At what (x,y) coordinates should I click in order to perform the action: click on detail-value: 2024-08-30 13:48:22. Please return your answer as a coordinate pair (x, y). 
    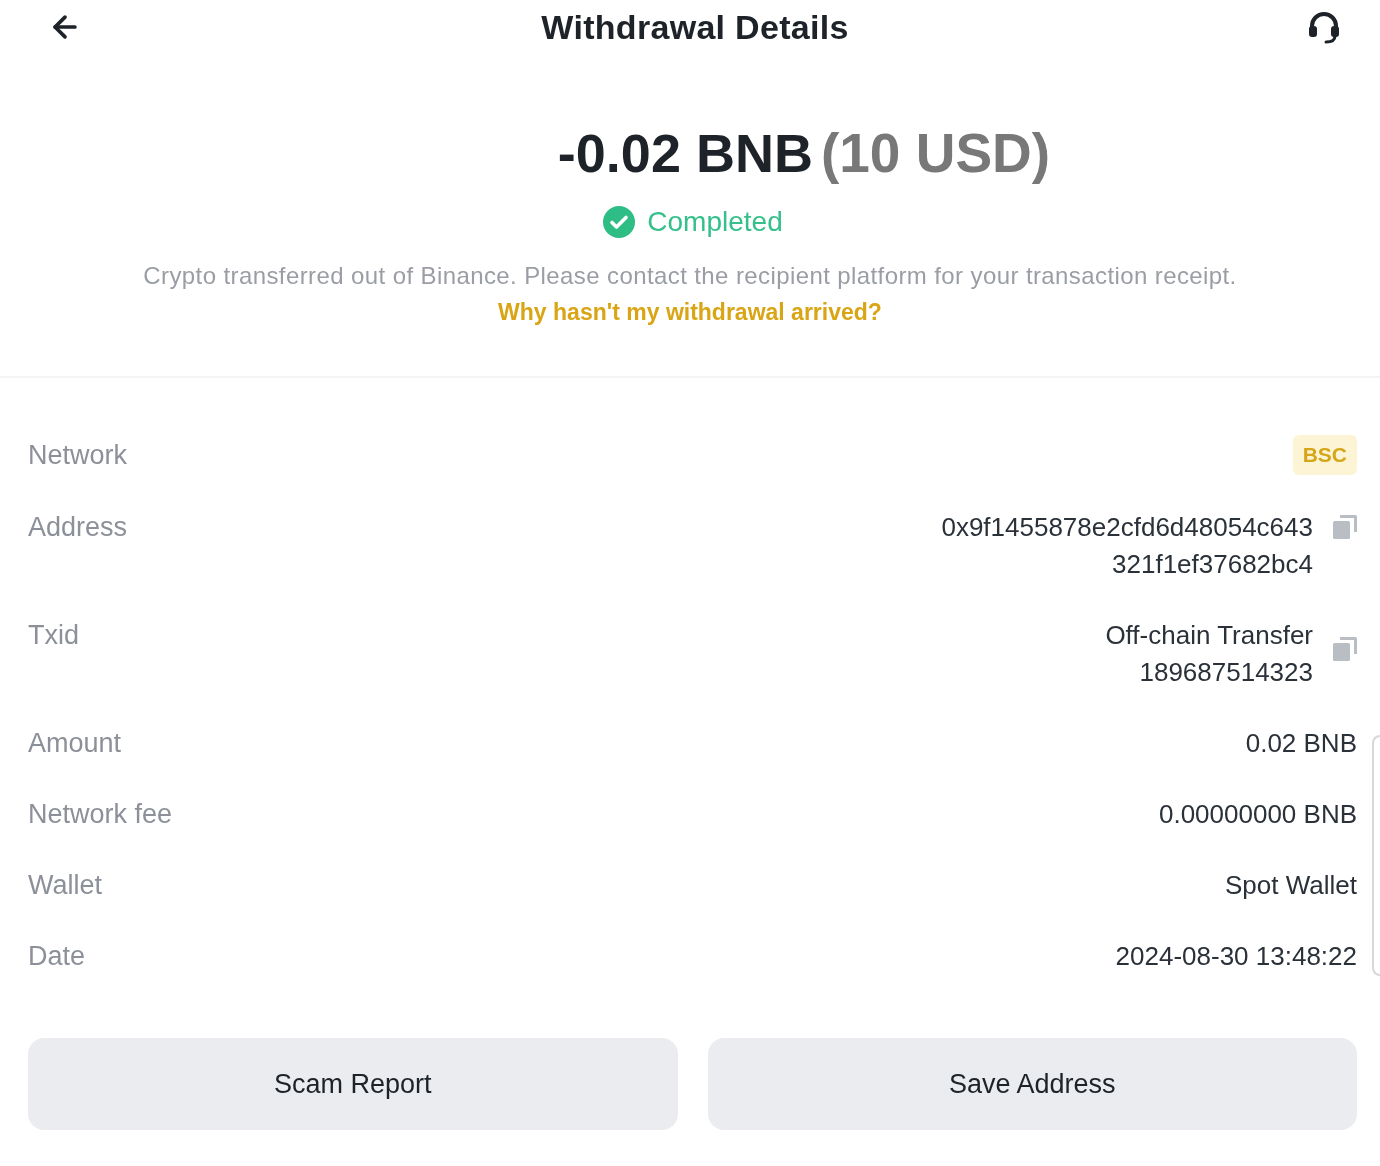
    Looking at the image, I should click on (1236, 956).